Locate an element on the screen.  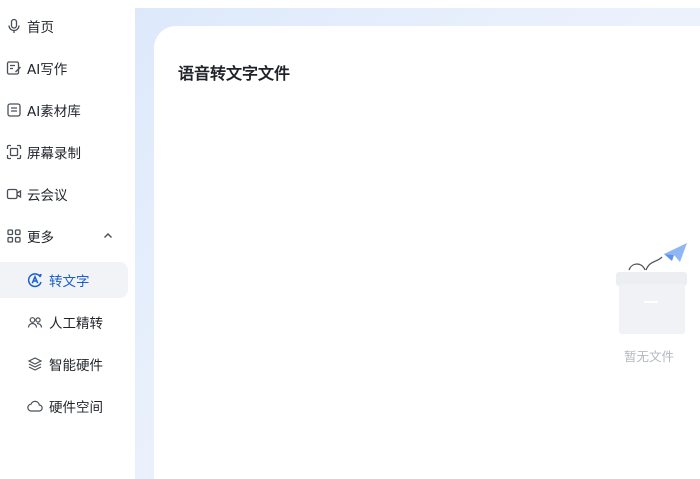
cloud-icon is located at coordinates (35, 406).